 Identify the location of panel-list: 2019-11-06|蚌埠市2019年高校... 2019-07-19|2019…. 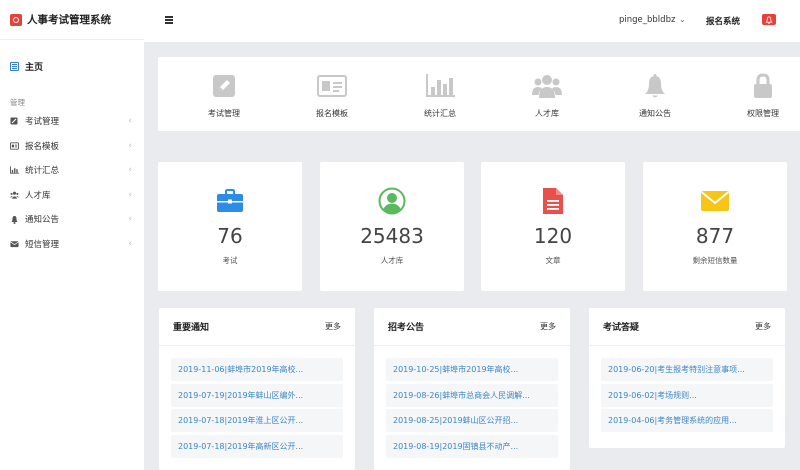
(257, 402).